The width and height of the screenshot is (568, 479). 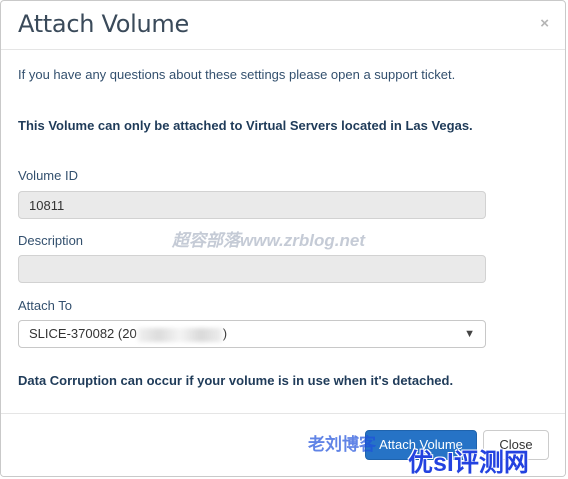 I want to click on description-label: Description, so click(x=51, y=240).